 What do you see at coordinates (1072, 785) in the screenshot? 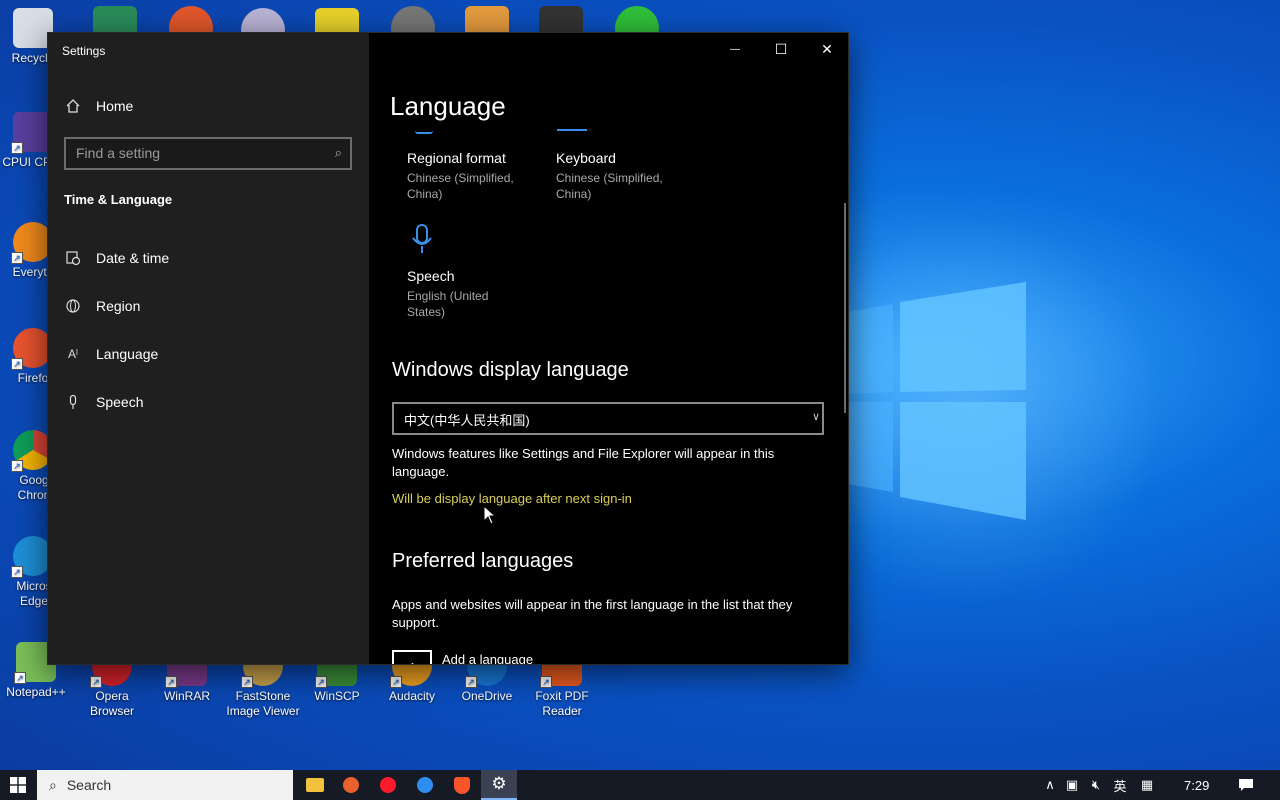
I see `network-icon: ▣` at bounding box center [1072, 785].